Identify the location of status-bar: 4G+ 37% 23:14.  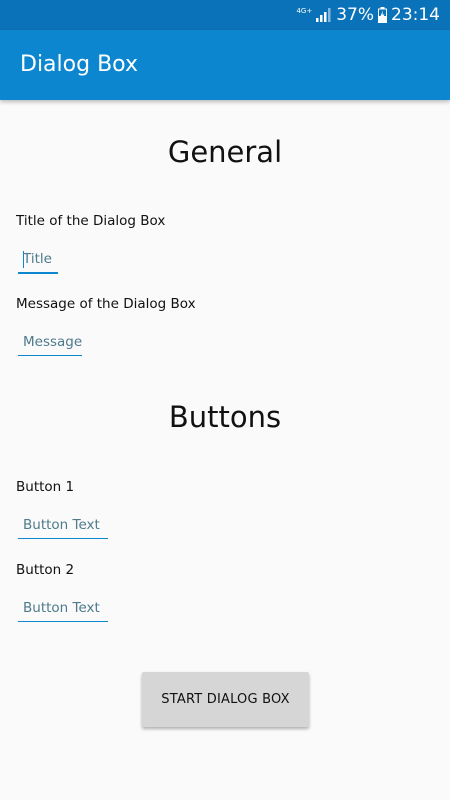
(225, 15).